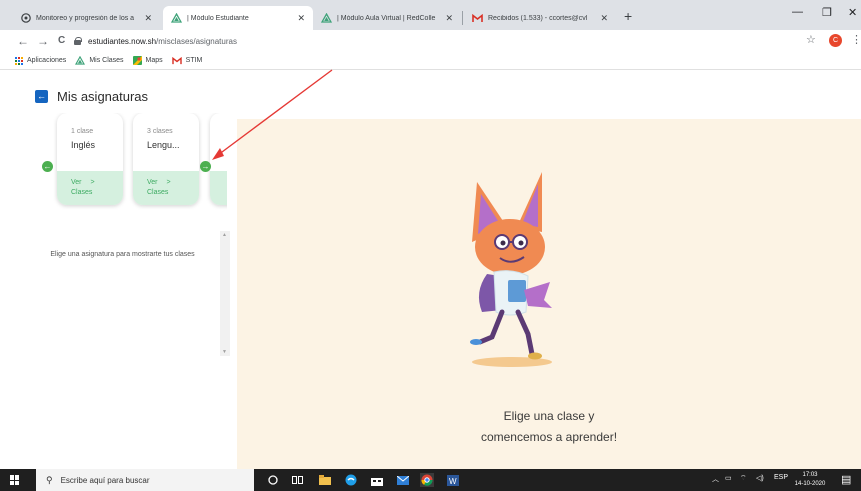  I want to click on subject-card-lenguaje: 3 clases Lengu... Ver > Clases, so click(166, 159).